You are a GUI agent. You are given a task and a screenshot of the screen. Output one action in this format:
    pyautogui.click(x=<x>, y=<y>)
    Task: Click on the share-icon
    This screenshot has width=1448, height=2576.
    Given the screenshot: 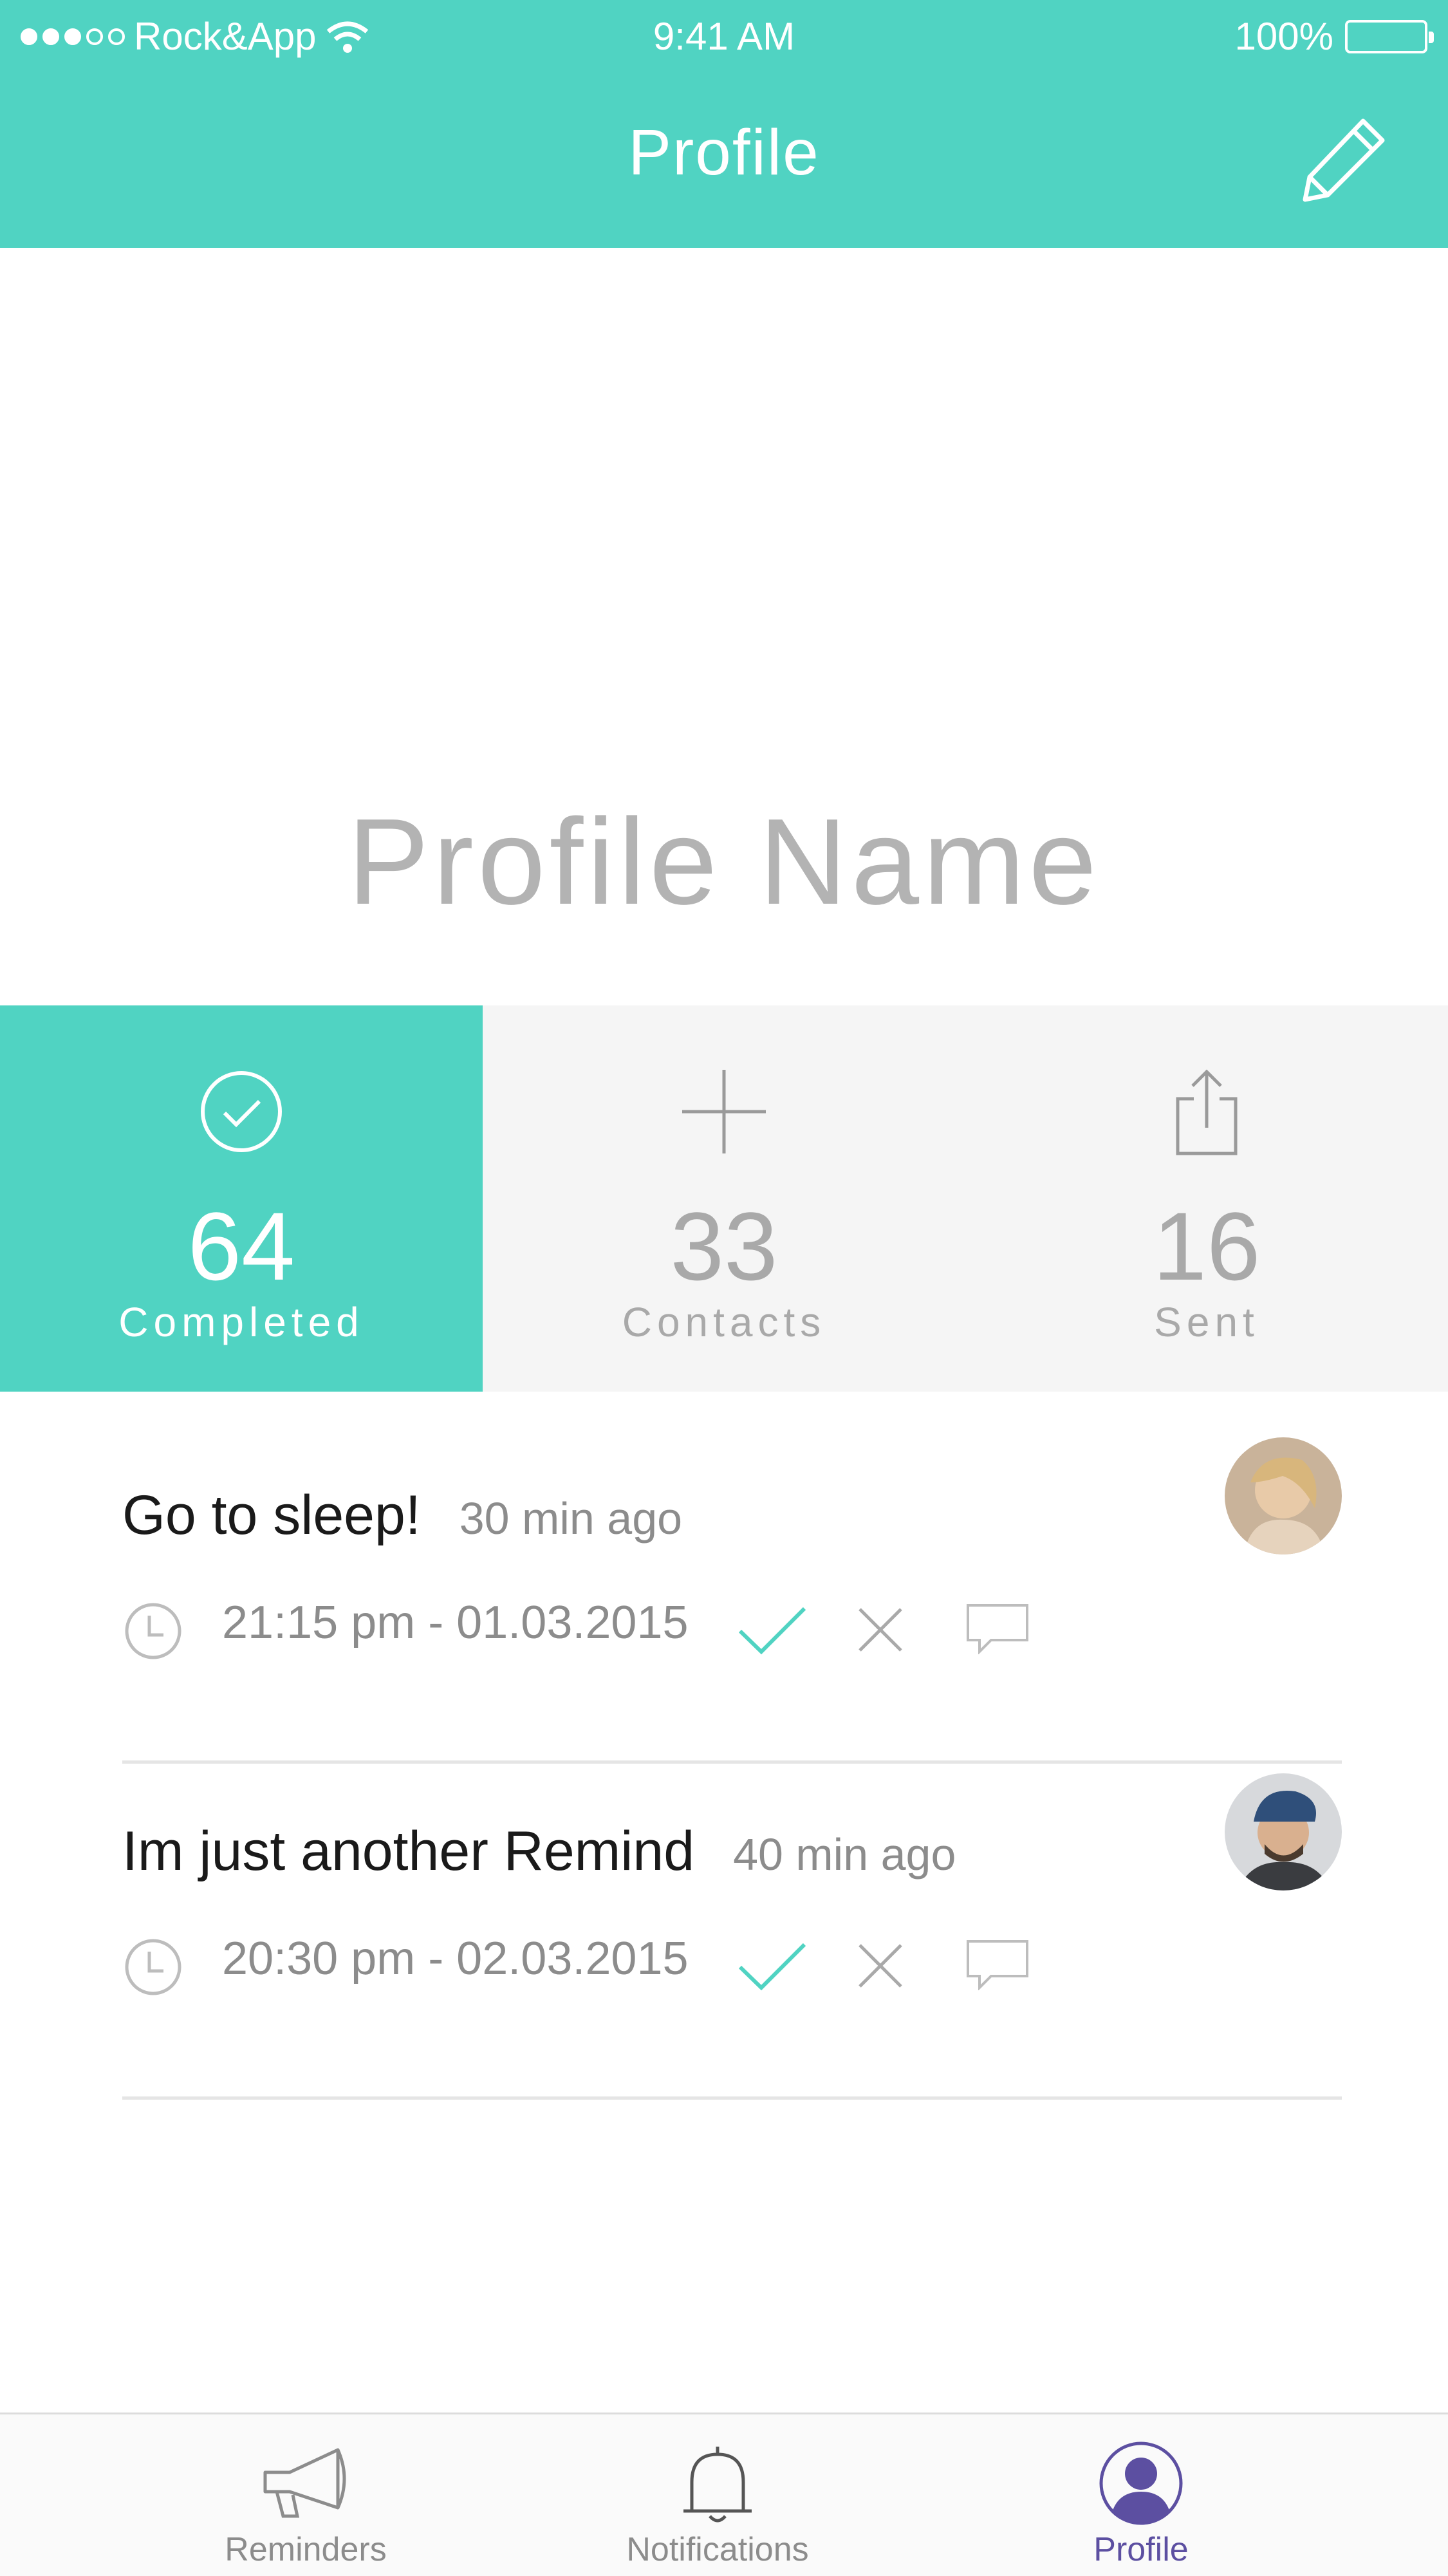 What is the action you would take?
    pyautogui.click(x=1207, y=1112)
    